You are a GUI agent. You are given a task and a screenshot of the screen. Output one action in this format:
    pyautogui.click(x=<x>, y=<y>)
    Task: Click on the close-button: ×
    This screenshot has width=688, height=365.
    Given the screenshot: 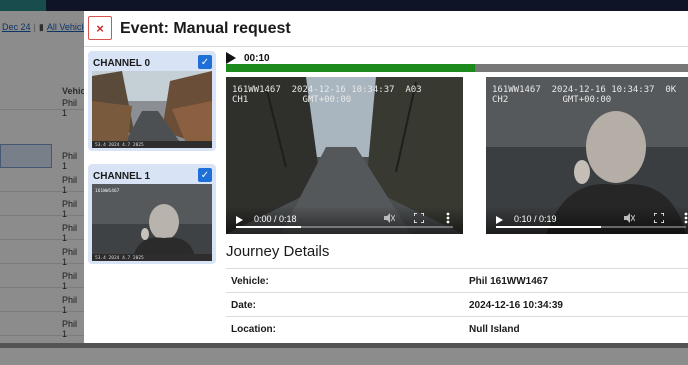 What is the action you would take?
    pyautogui.click(x=100, y=28)
    